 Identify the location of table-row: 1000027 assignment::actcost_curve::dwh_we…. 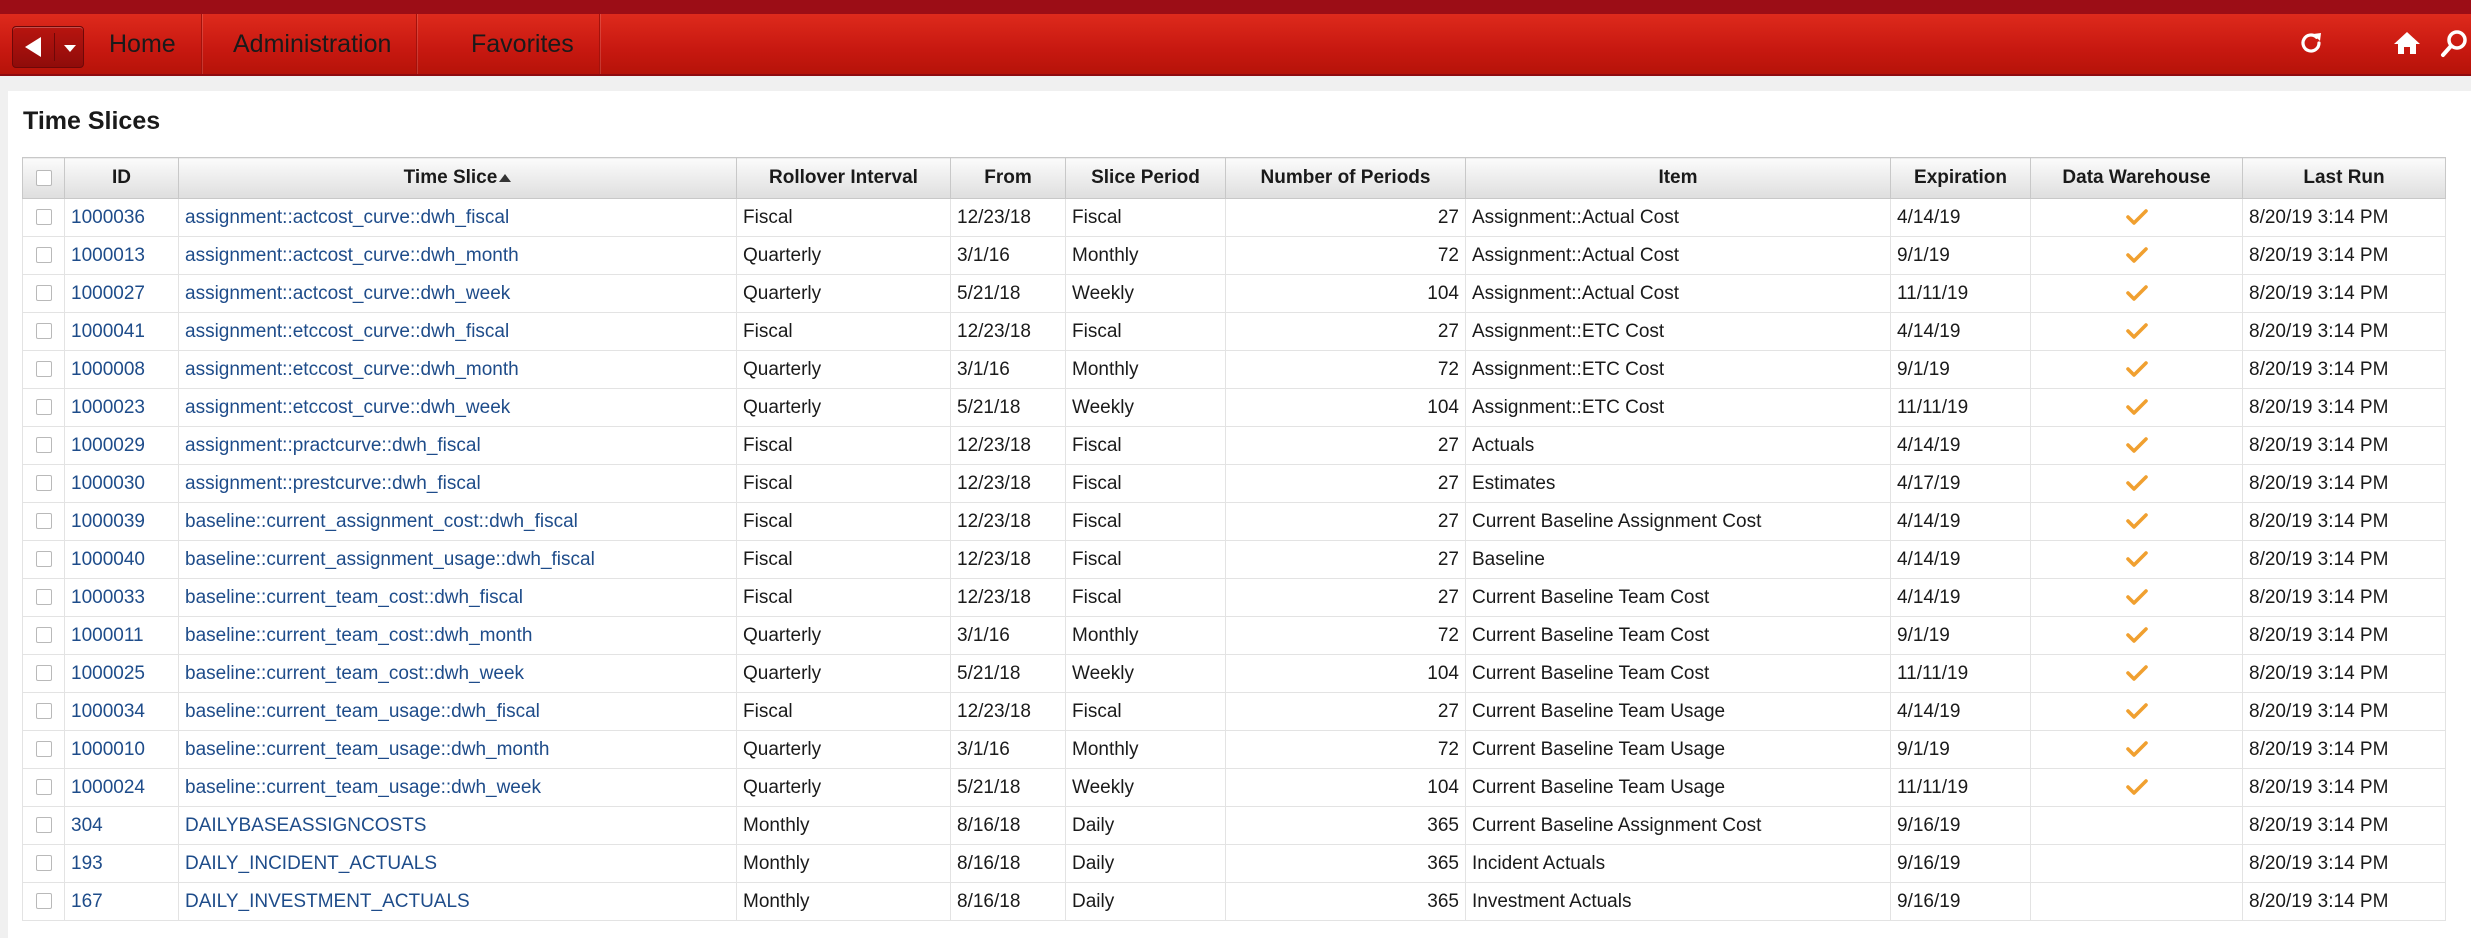
(1234, 293).